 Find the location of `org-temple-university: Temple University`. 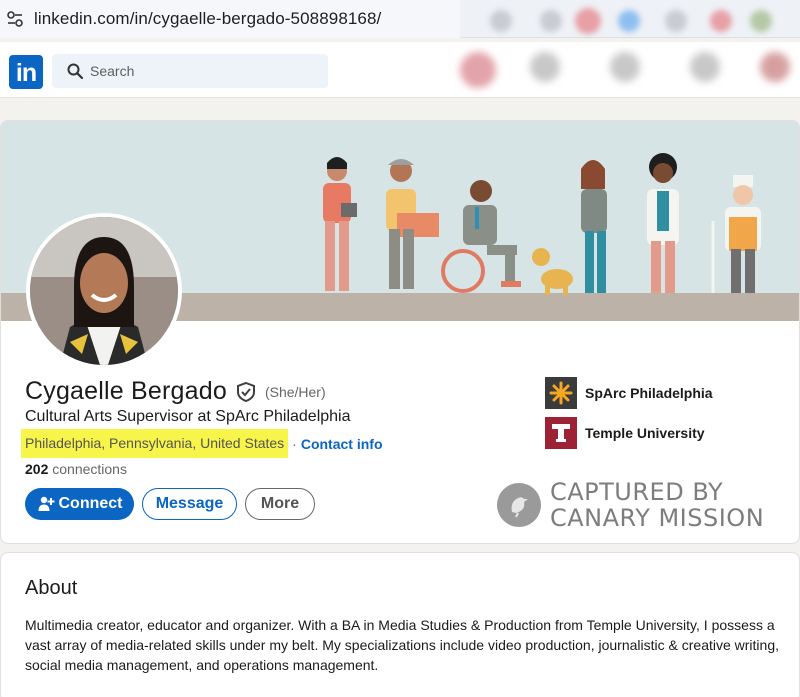

org-temple-university: Temple University is located at coordinates (625, 433).